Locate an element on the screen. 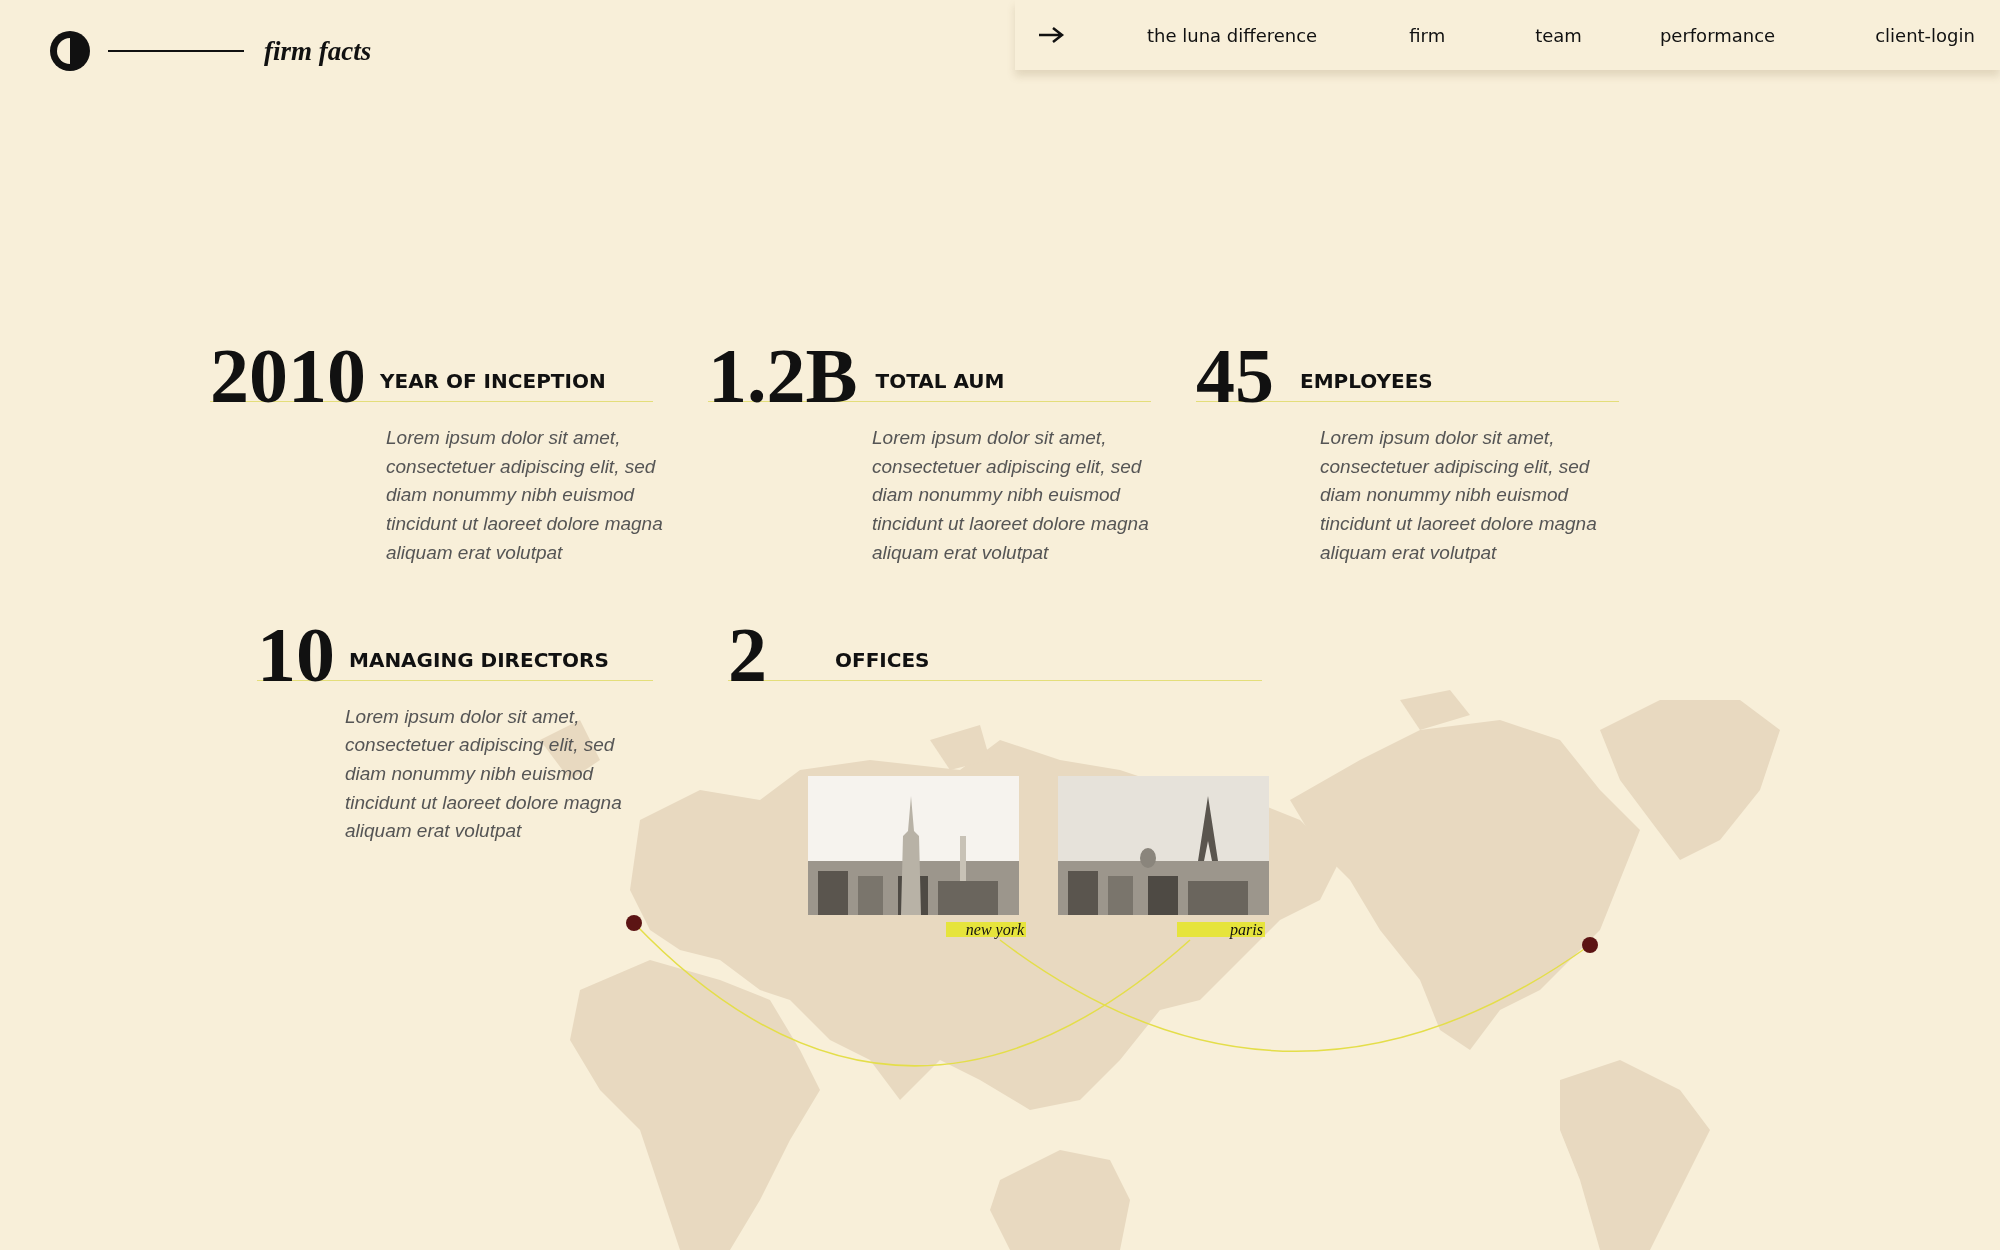 The height and width of the screenshot is (1250, 2000). arrow-icon is located at coordinates (1051, 35).